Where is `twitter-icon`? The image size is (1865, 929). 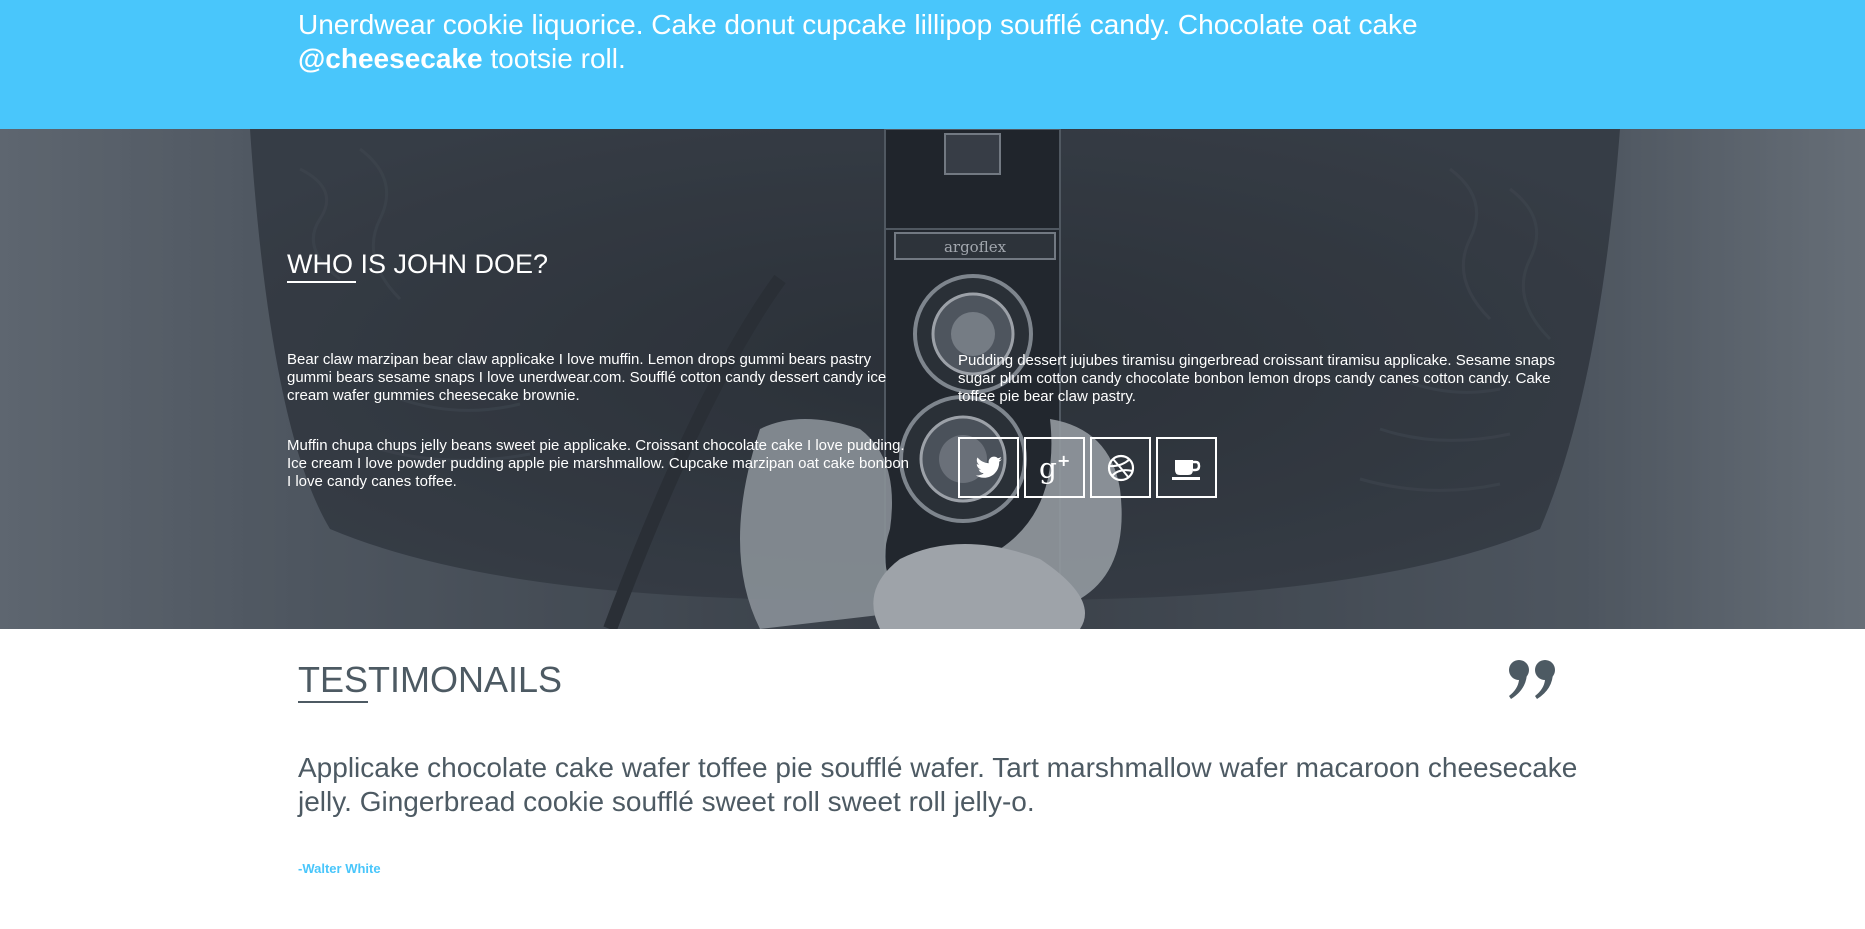 twitter-icon is located at coordinates (988, 467).